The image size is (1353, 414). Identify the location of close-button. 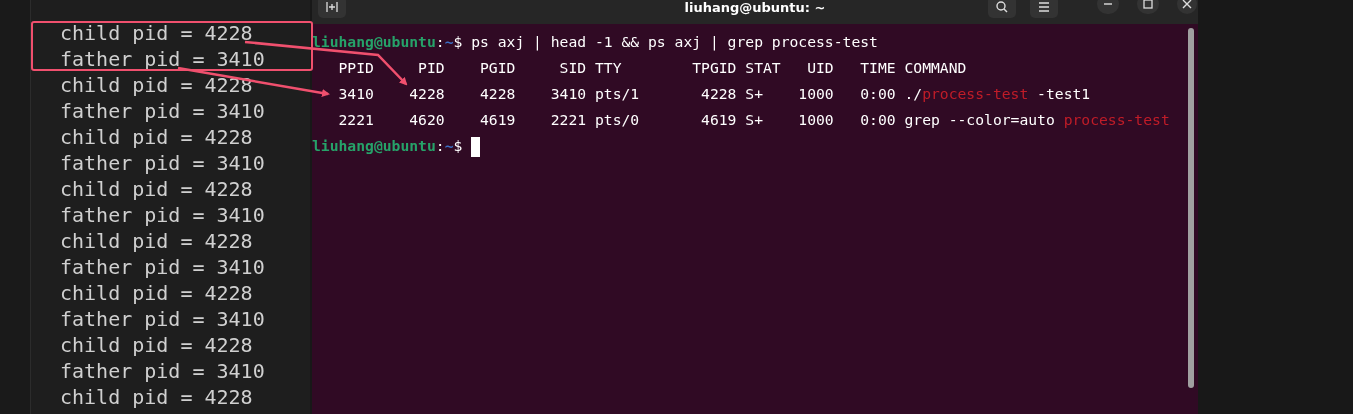
(1187, 7).